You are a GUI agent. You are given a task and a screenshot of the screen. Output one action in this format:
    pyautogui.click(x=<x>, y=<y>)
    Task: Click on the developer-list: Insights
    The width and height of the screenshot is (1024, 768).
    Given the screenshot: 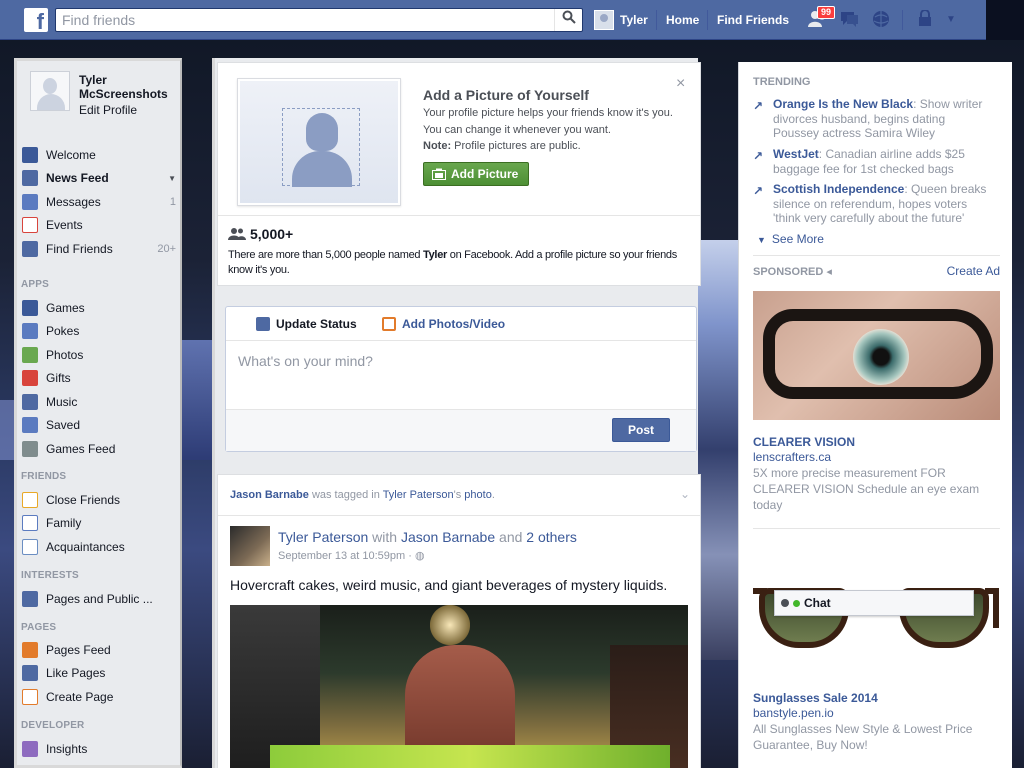 What is the action you would take?
    pyautogui.click(x=102, y=749)
    